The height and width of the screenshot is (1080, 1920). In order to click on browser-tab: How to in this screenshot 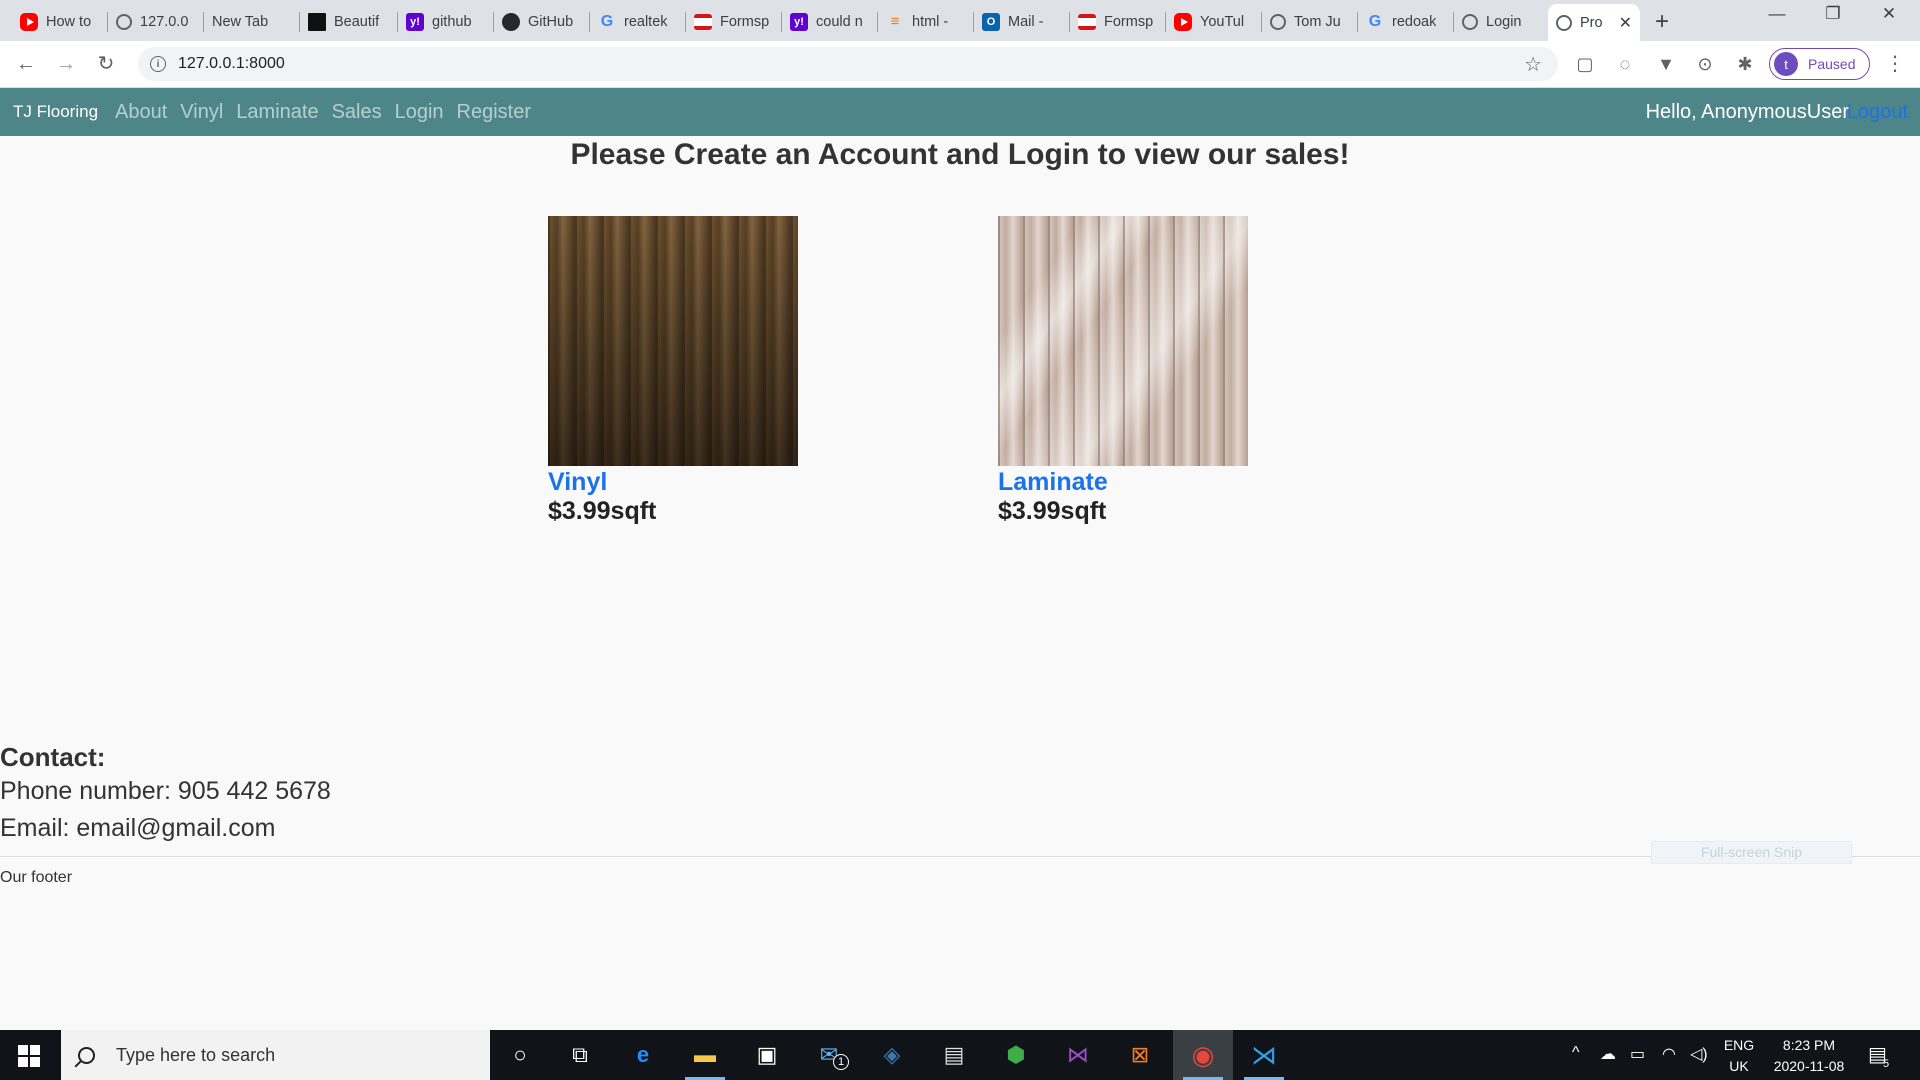, I will do `click(58, 21)`.